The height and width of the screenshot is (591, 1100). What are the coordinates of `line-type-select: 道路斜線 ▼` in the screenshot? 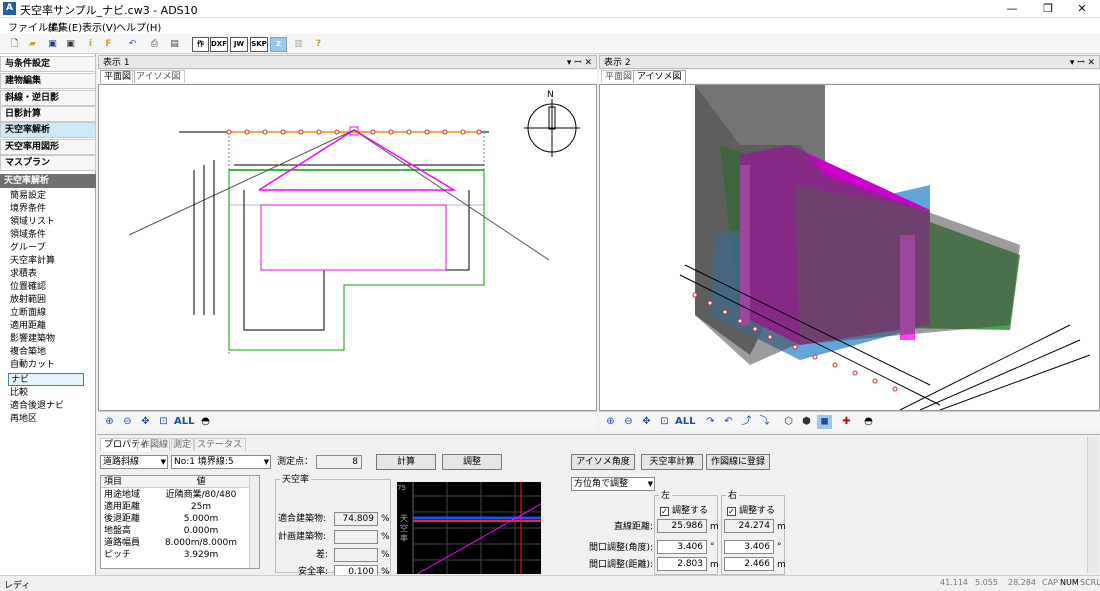 It's located at (134, 462).